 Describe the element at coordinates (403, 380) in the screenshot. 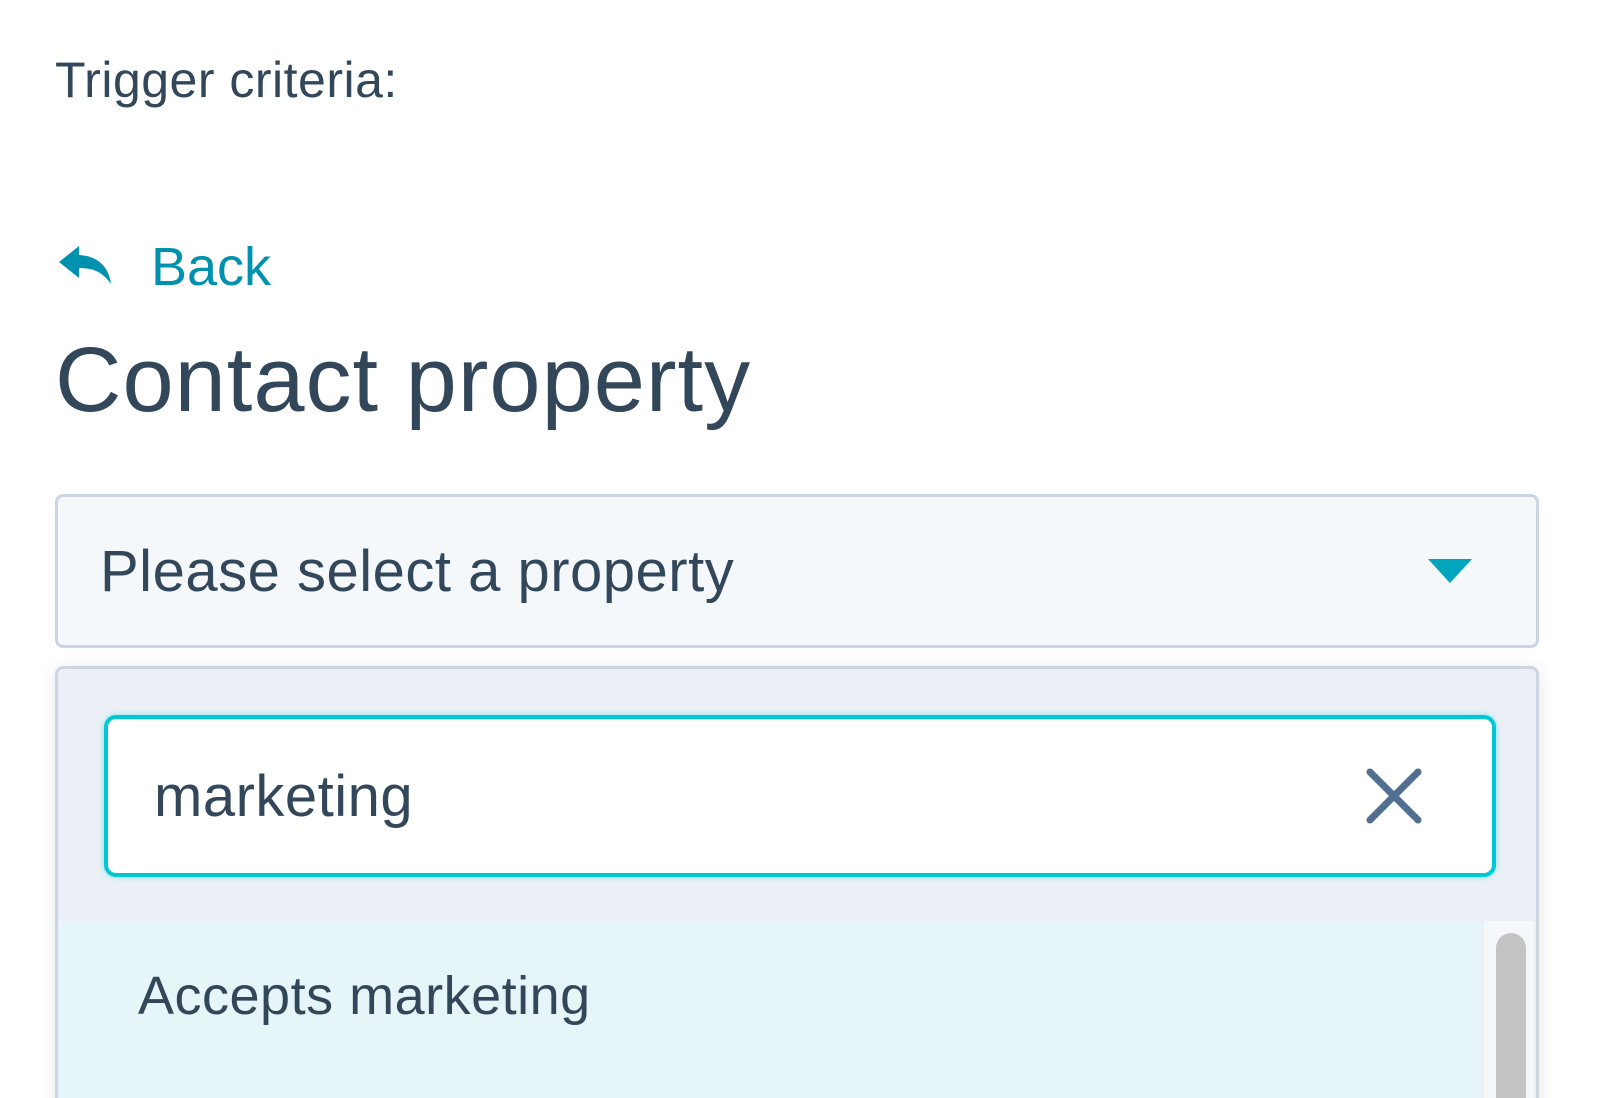

I see `section-title: Contact property` at that location.